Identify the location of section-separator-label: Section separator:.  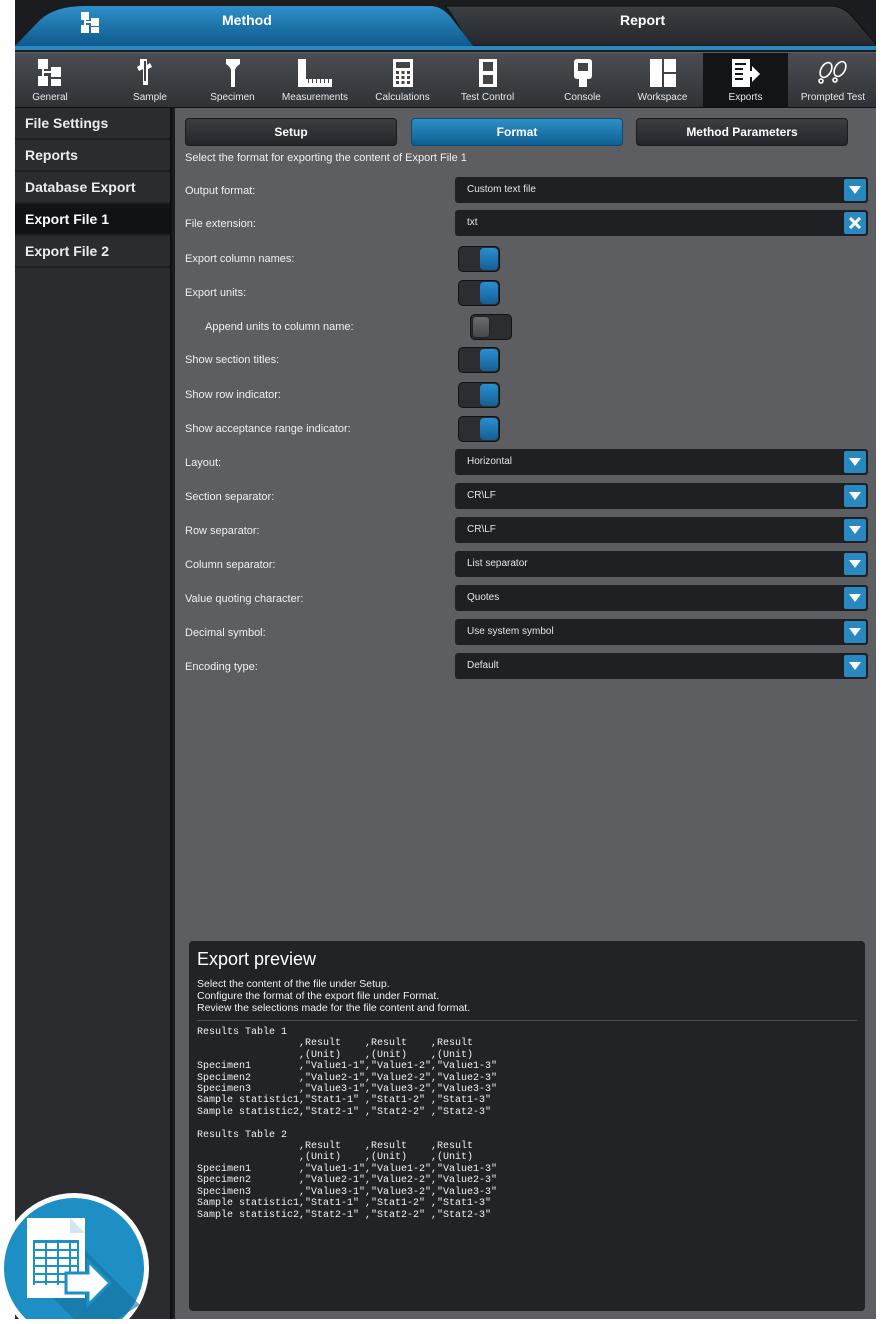
(230, 497).